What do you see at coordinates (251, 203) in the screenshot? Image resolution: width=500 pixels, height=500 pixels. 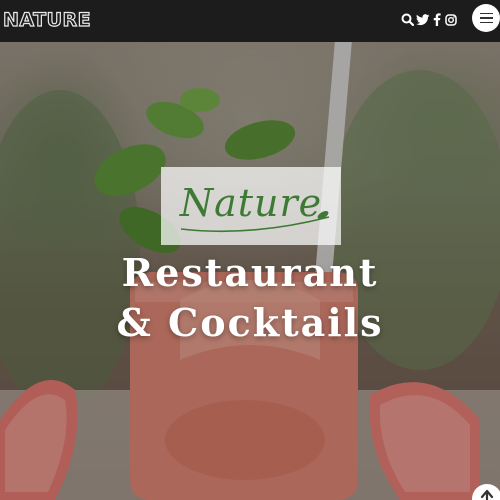 I see `script-title: Nature` at bounding box center [251, 203].